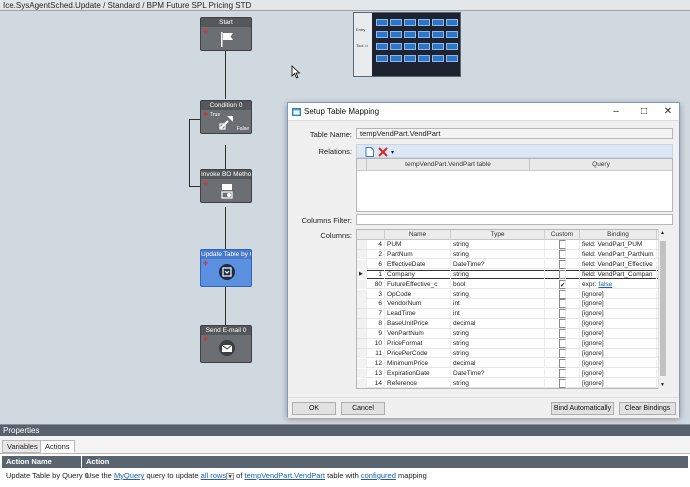  I want to click on name-cell: VendorNum, so click(418, 304).